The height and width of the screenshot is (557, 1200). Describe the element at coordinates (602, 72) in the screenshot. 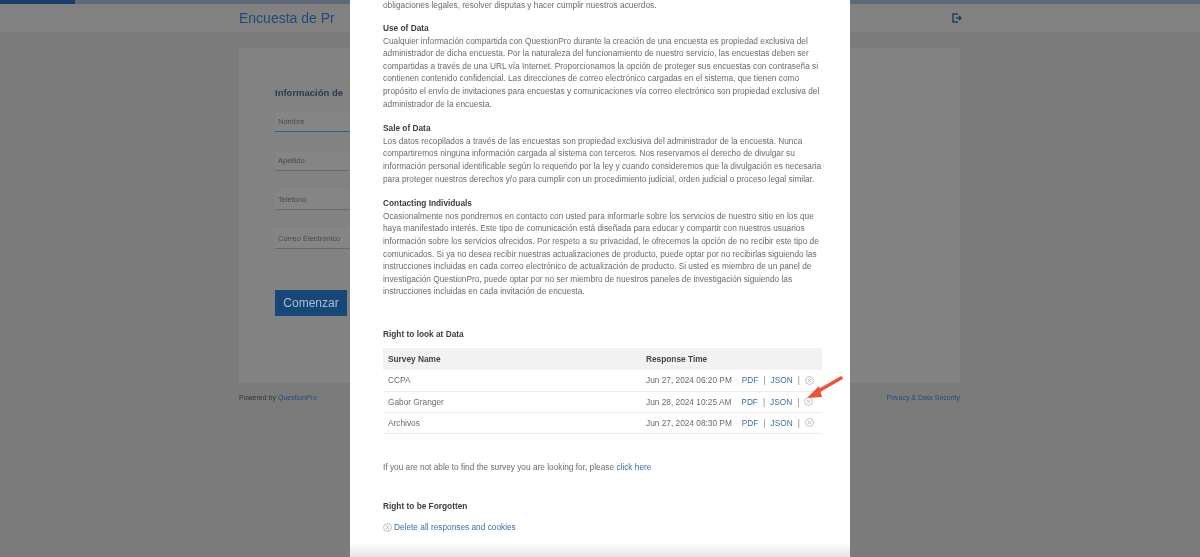

I see `dialog-paragraph: Cualquier información compartida con QuestionPro durante la creación de una encuesta es propiedad exclusiva del administrador de dicha encuesta. Por la naturaleza del funcionamiento de nuestro servicio, las encuestas deben ser compartidas a través de una URL vía Internet. Proporcionamos la opción de proteger sus encuestas con contraseña si contienen contenido confidencial. Las direcciones de correo electrónico cargadas en el sistema, que tienen como propósito el envío de invitaciones para encuestas y comunicaciones vía correo electrónico son propiedad exclusiva del administrador de la encuesta.` at that location.